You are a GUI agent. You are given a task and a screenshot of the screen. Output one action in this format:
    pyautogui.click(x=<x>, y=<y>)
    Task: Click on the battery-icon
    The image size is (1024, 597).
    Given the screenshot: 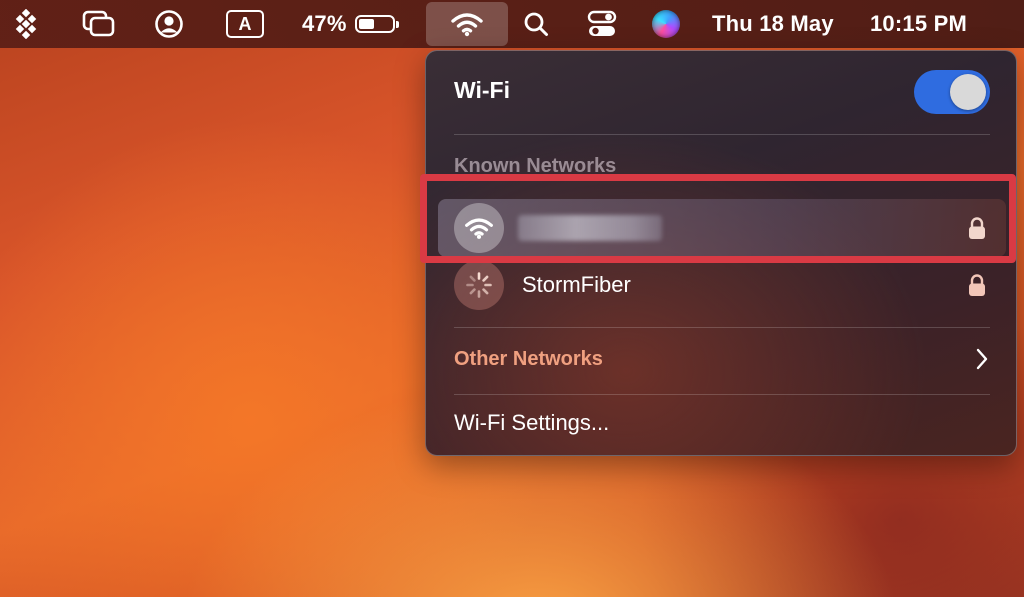 What is the action you would take?
    pyautogui.click(x=374, y=24)
    